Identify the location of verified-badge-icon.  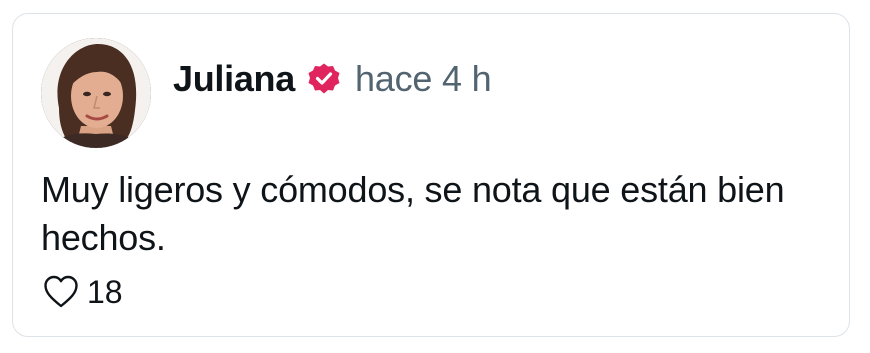
(324, 79).